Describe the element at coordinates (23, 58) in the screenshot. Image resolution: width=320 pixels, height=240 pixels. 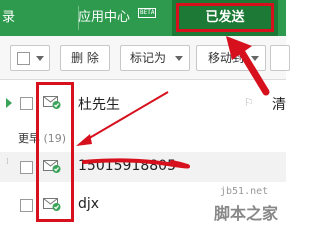
I see `select-all-checkbox` at that location.